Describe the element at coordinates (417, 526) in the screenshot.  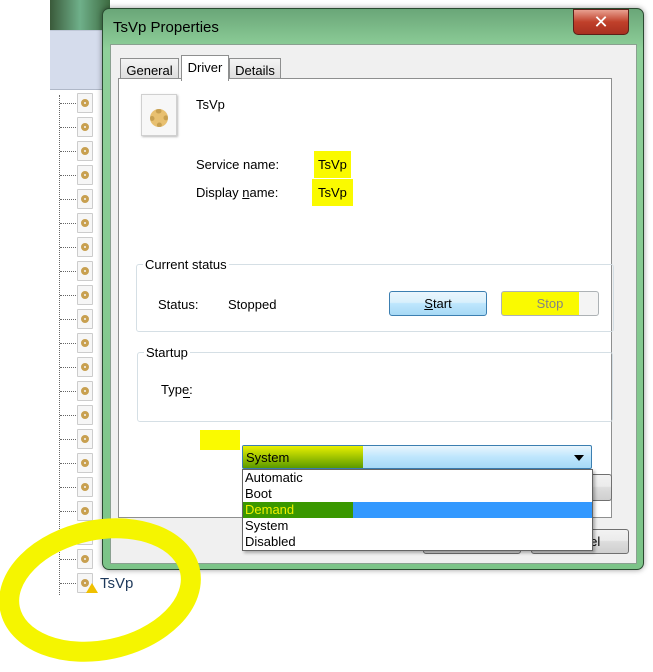
I see `option-system: System` at that location.